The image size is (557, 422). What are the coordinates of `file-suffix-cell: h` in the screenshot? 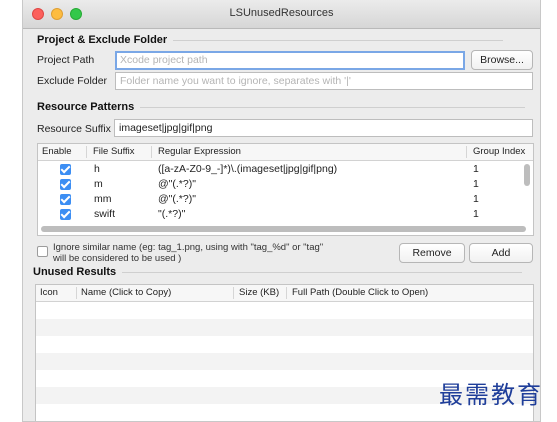 It's located at (97, 169).